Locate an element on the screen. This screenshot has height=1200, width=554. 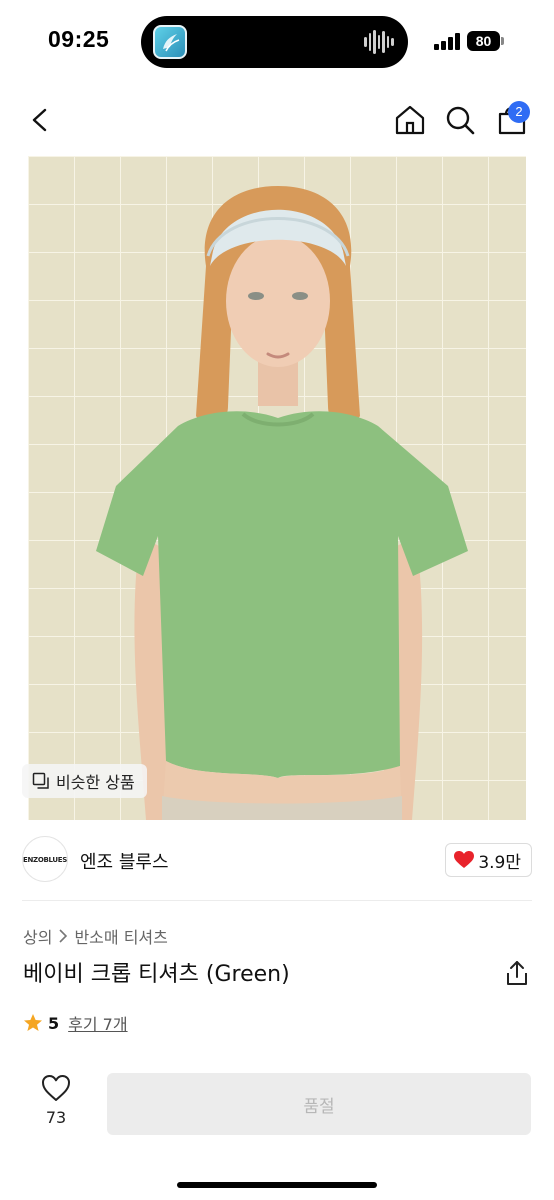
similar-items-label: 비슷한 상품 is located at coordinates (95, 782).